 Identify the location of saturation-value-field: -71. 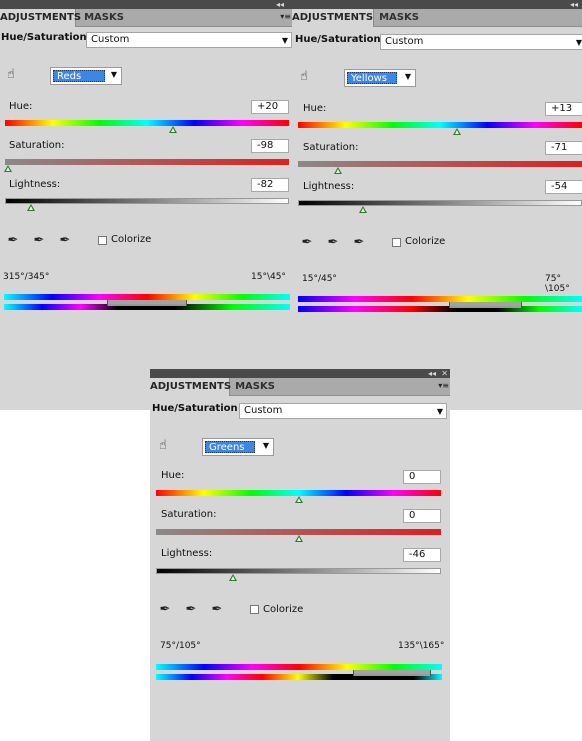
(563, 148).